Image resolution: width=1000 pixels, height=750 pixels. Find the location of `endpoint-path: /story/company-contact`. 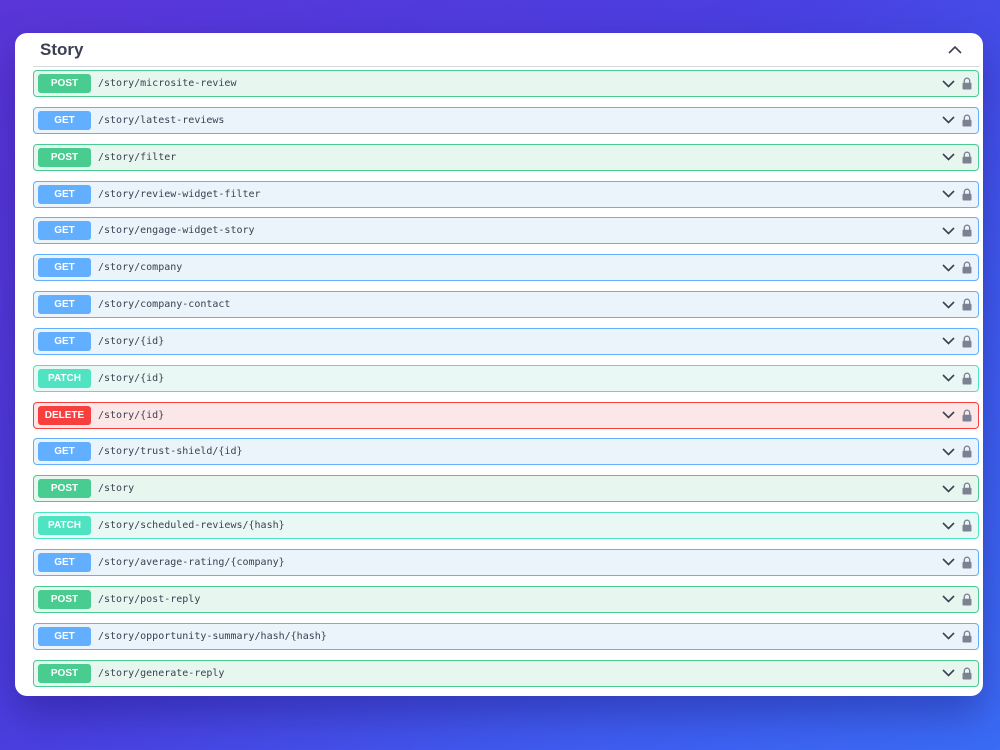

endpoint-path: /story/company-contact is located at coordinates (164, 305).